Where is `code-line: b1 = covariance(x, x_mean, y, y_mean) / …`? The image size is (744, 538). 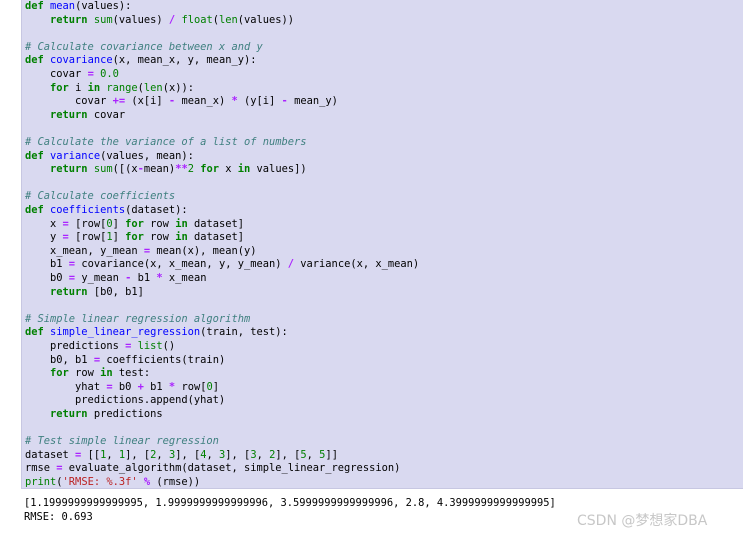 code-line: b1 = covariance(x, x_mean, y, y_mean) / … is located at coordinates (222, 265).